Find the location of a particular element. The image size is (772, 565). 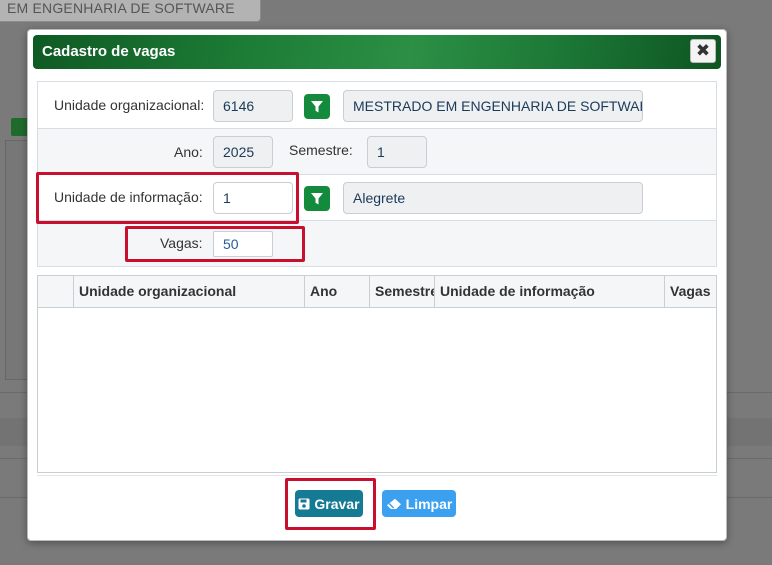

unidade-info-filter-button is located at coordinates (317, 198).